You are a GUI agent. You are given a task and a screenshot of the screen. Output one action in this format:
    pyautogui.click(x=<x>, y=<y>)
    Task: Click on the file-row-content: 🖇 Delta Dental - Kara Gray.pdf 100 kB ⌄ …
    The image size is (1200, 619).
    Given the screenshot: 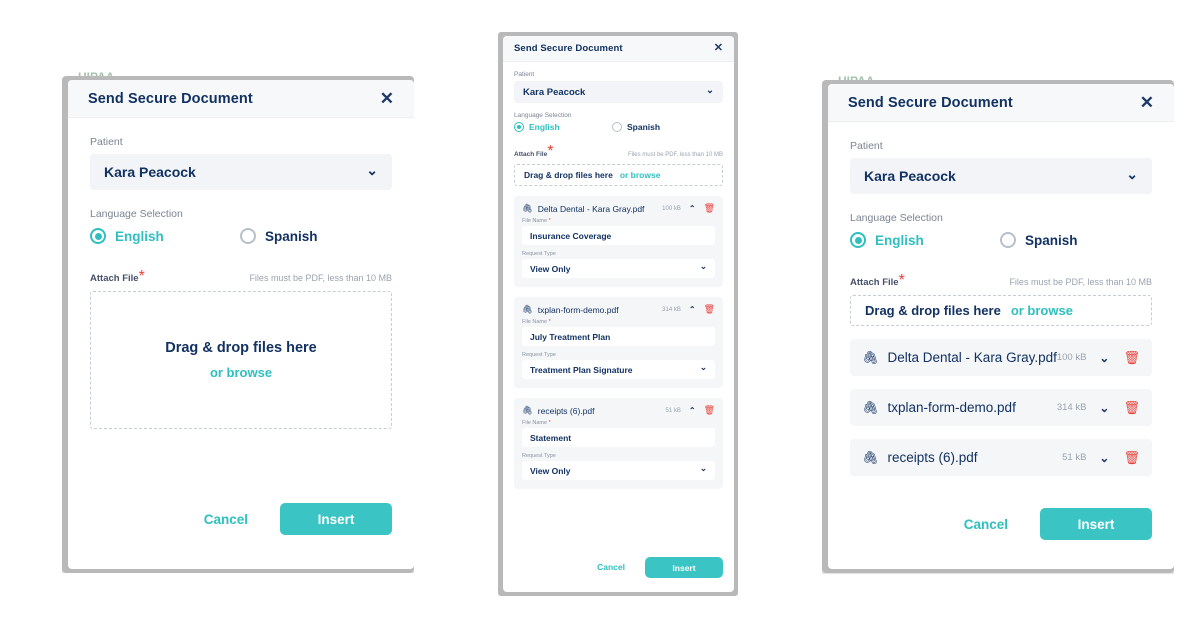 What is the action you would take?
    pyautogui.click(x=1001, y=358)
    